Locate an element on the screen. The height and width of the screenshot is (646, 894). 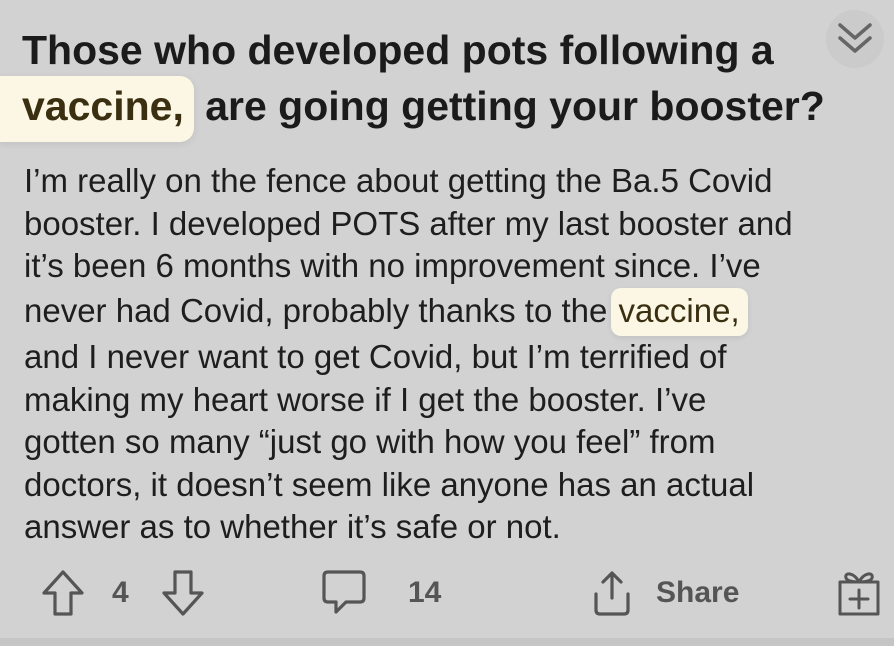
arrow-down-icon is located at coordinates (183, 593).